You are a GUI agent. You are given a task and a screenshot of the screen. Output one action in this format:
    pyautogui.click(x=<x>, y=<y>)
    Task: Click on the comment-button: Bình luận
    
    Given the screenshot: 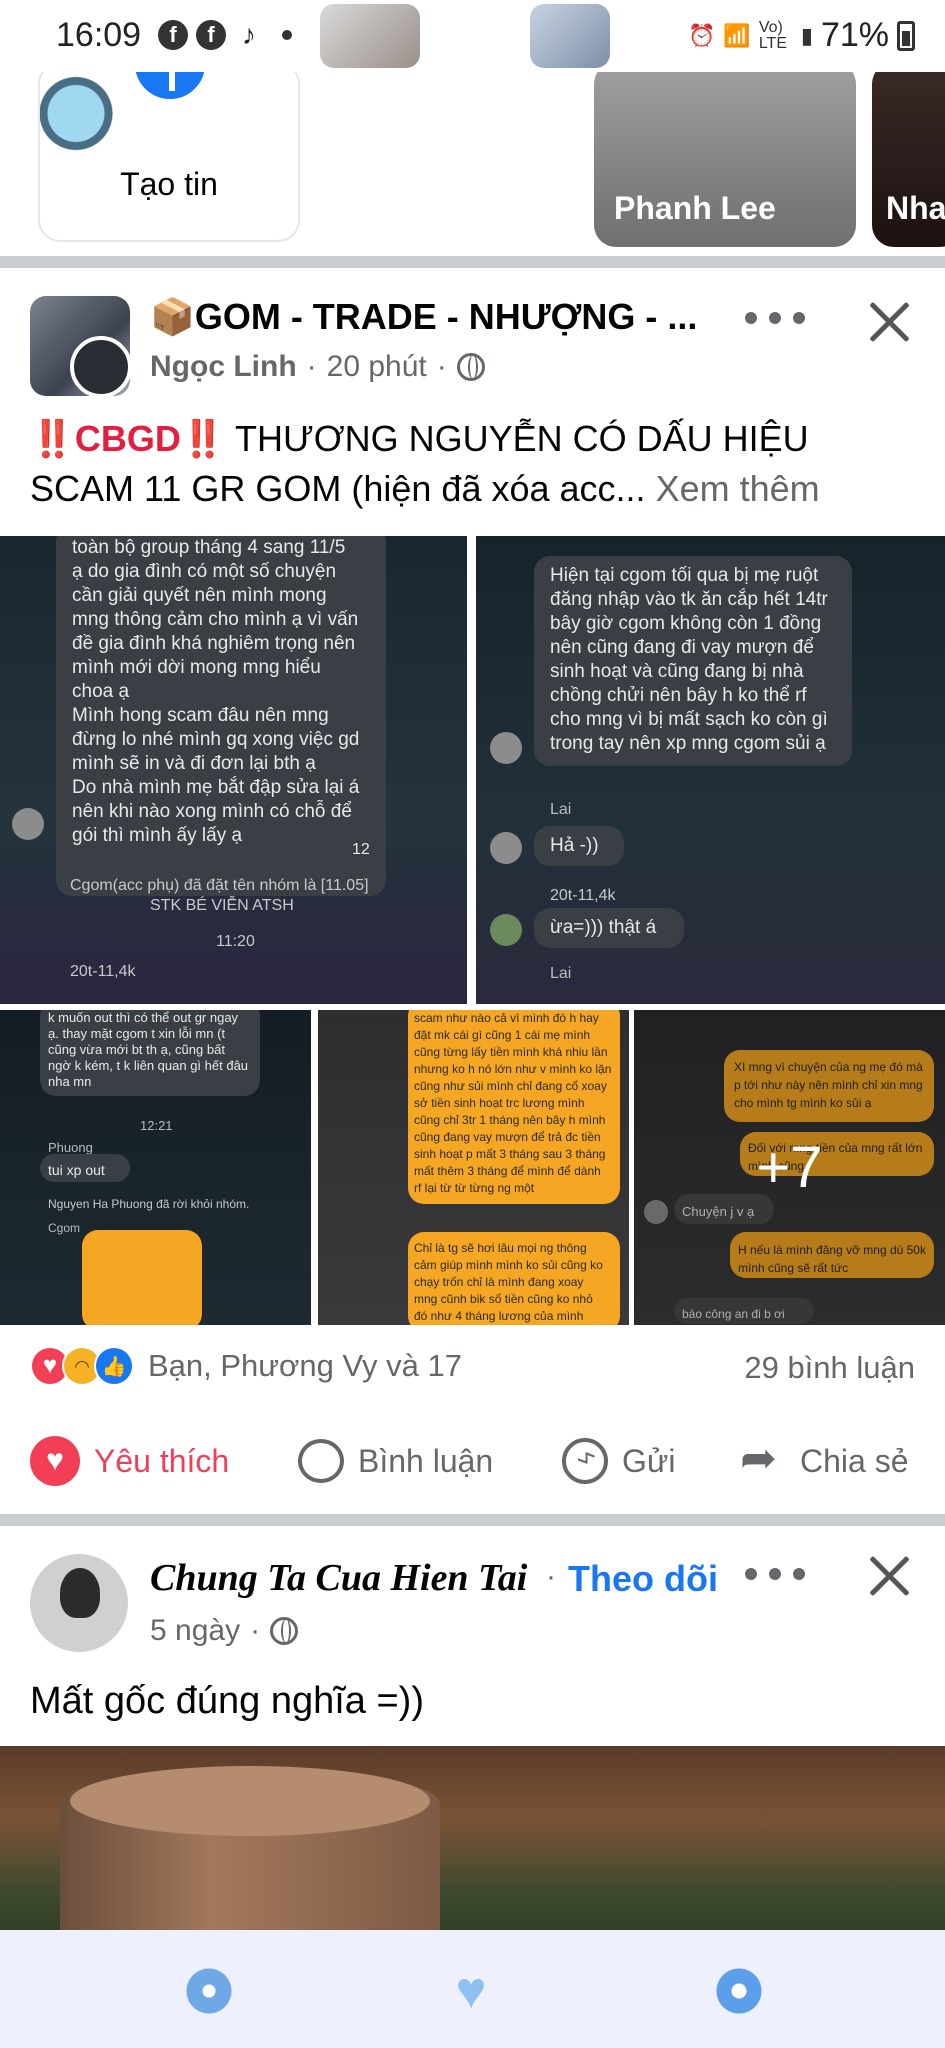 What is the action you would take?
    pyautogui.click(x=395, y=1461)
    